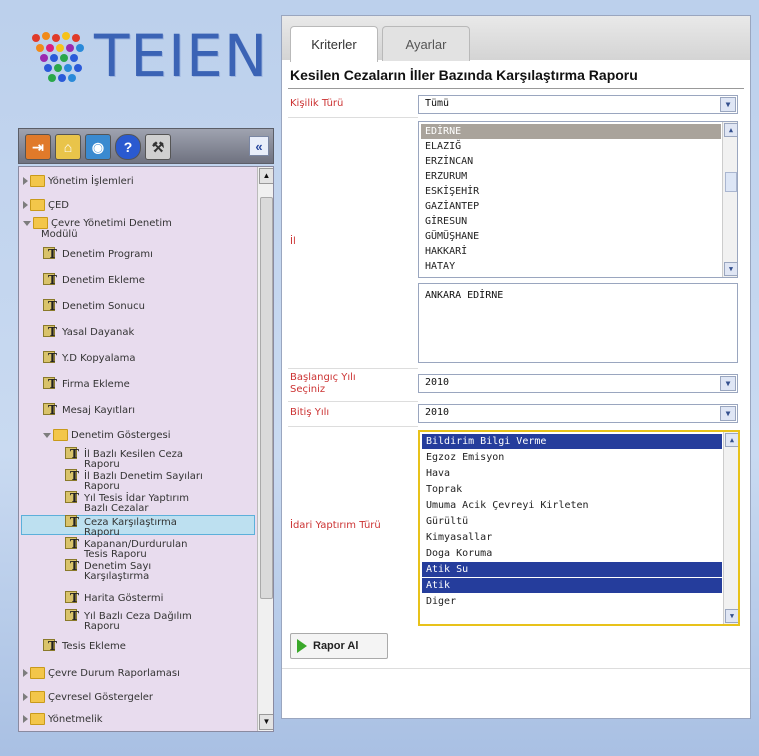 This screenshot has width=759, height=756. I want to click on tree-item-firma-ekleme: Firma Ekleme, so click(86, 384).